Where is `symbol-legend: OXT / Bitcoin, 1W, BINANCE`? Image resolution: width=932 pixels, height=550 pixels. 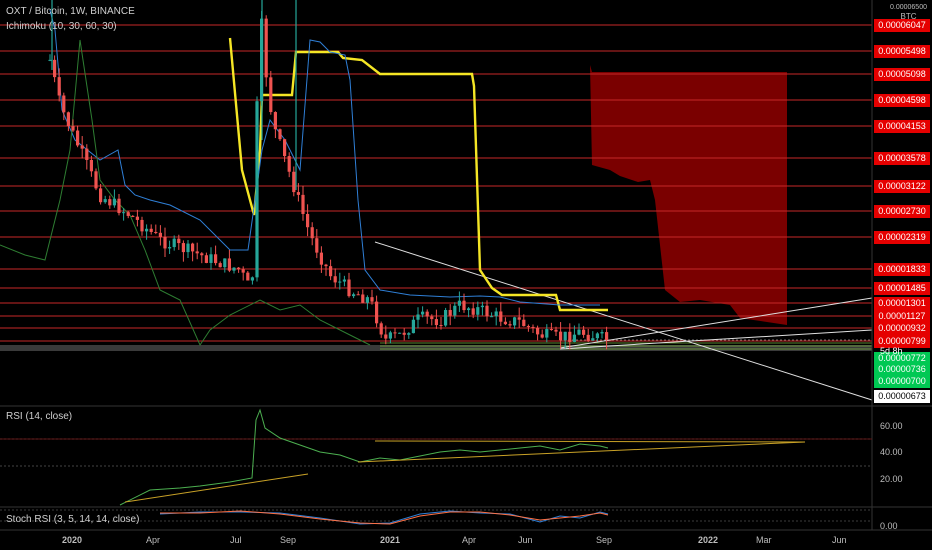
symbol-legend: OXT / Bitcoin, 1W, BINANCE is located at coordinates (70, 11).